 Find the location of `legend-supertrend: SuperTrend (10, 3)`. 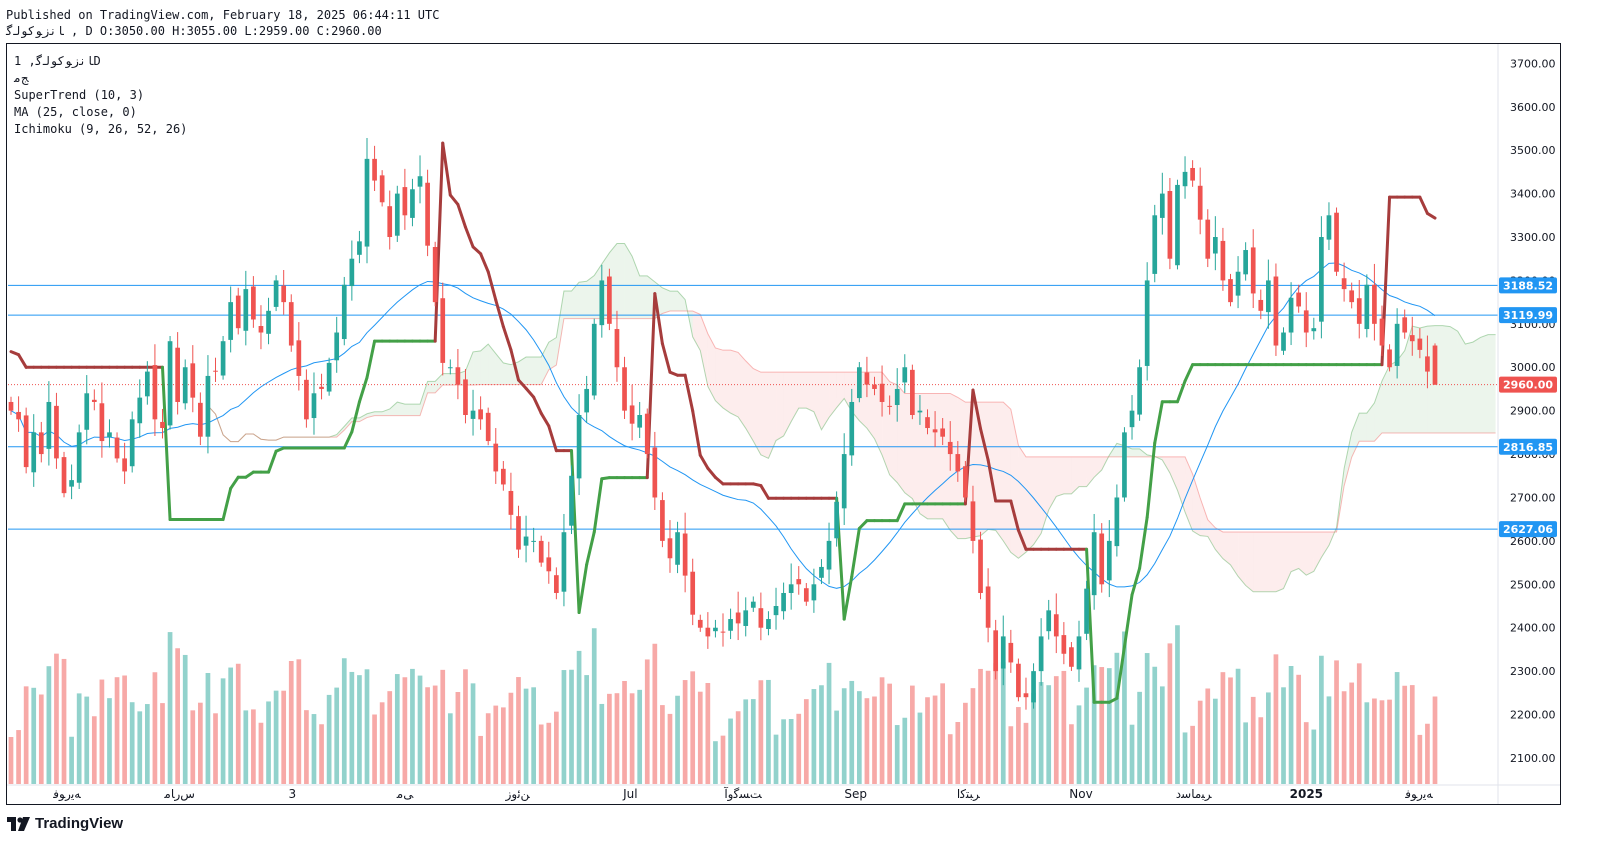

legend-supertrend: SuperTrend (10, 3) is located at coordinates (79, 95).